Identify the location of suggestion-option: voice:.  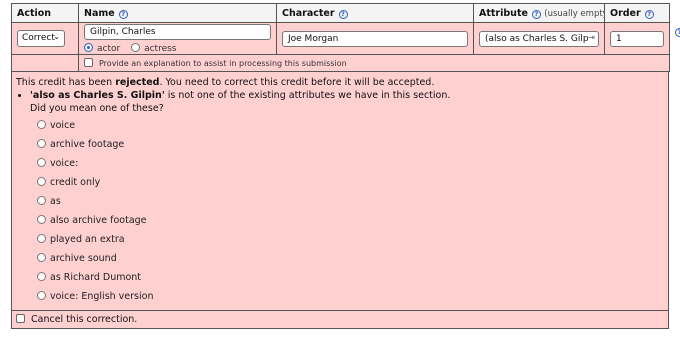
(340, 163).